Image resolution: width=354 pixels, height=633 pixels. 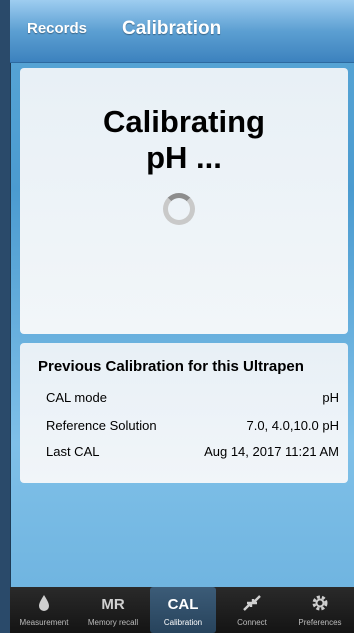 What do you see at coordinates (292, 425) in the screenshot?
I see `reference-solution-value: 7.0, 4.0,10.0 pH` at bounding box center [292, 425].